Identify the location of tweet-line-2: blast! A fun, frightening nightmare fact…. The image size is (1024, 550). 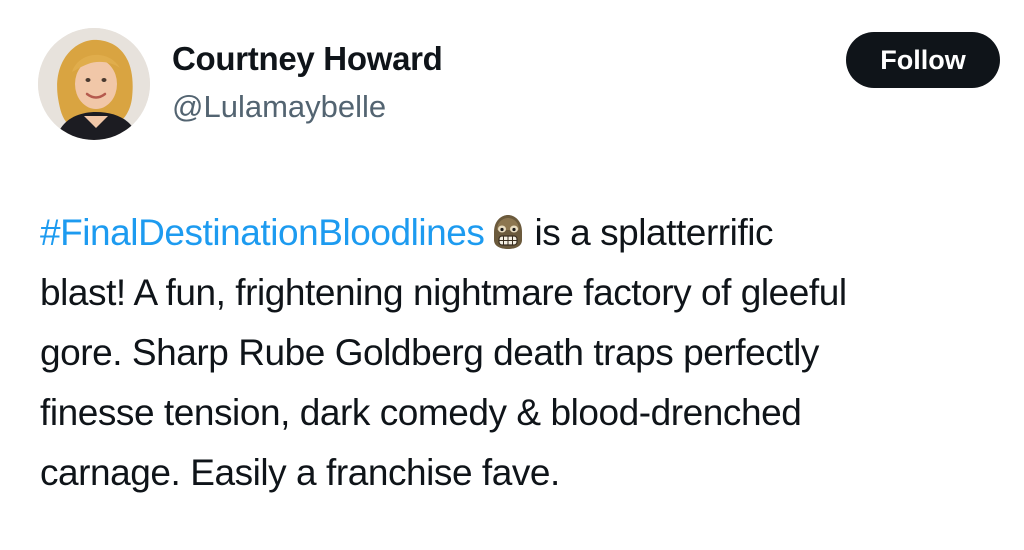
(443, 292).